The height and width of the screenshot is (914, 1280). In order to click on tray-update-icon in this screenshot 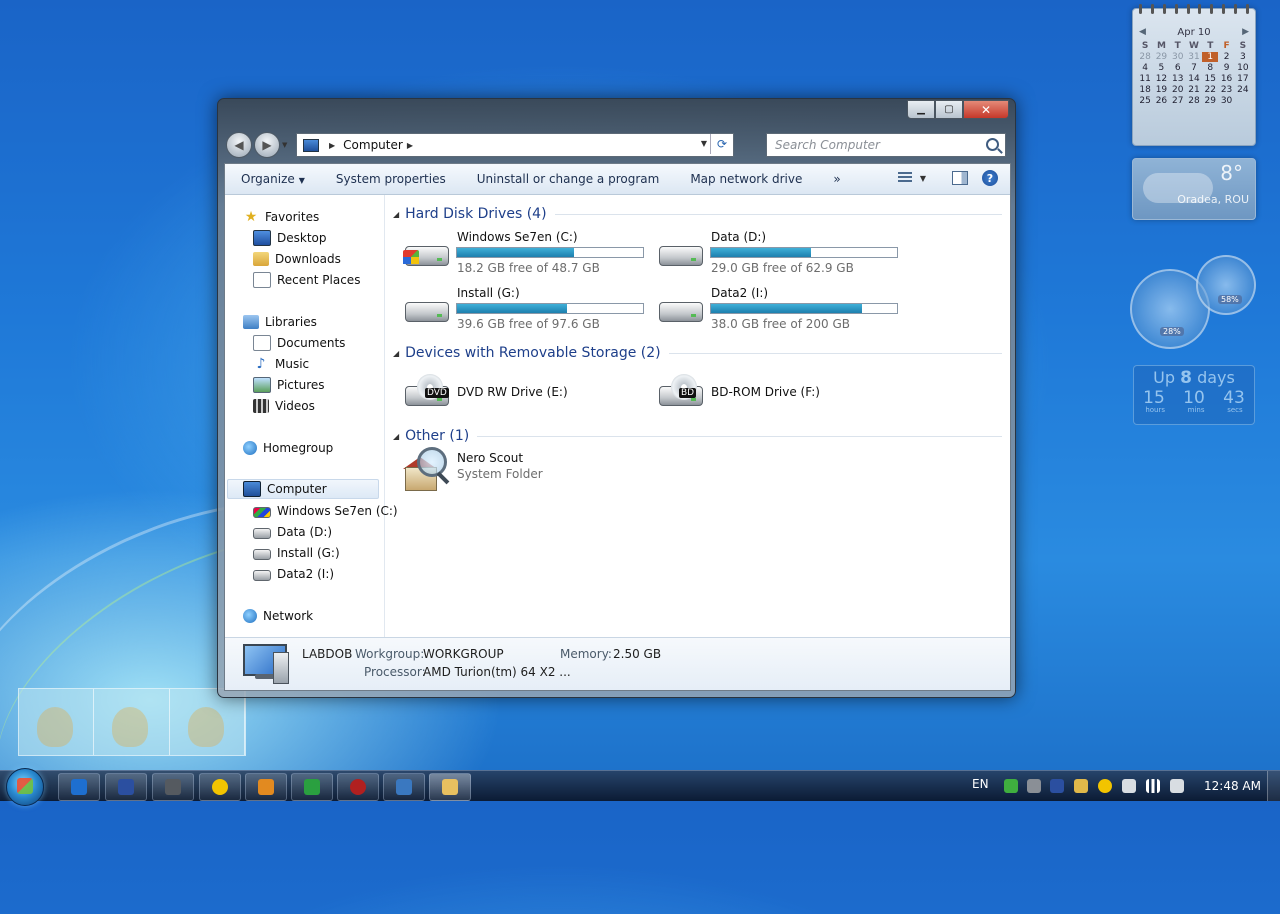, I will do `click(1011, 786)`.